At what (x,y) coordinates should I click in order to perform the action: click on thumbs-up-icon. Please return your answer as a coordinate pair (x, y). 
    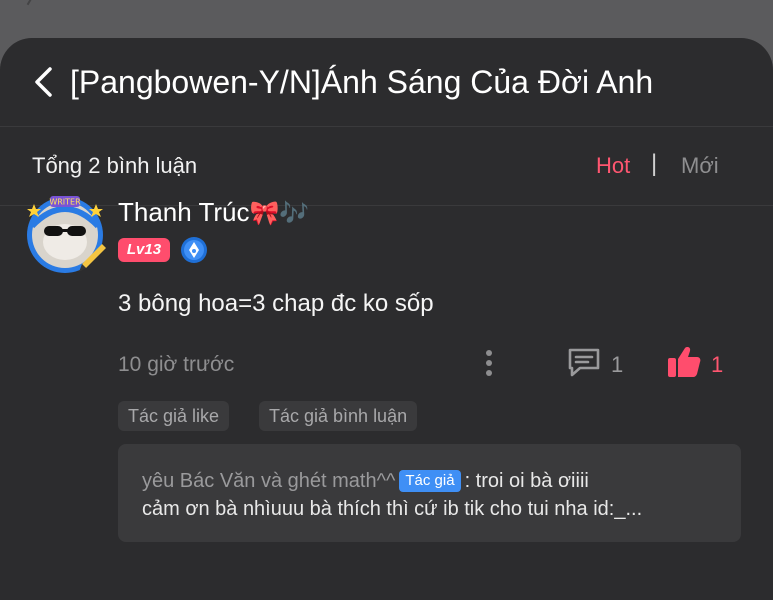
    Looking at the image, I should click on (684, 362).